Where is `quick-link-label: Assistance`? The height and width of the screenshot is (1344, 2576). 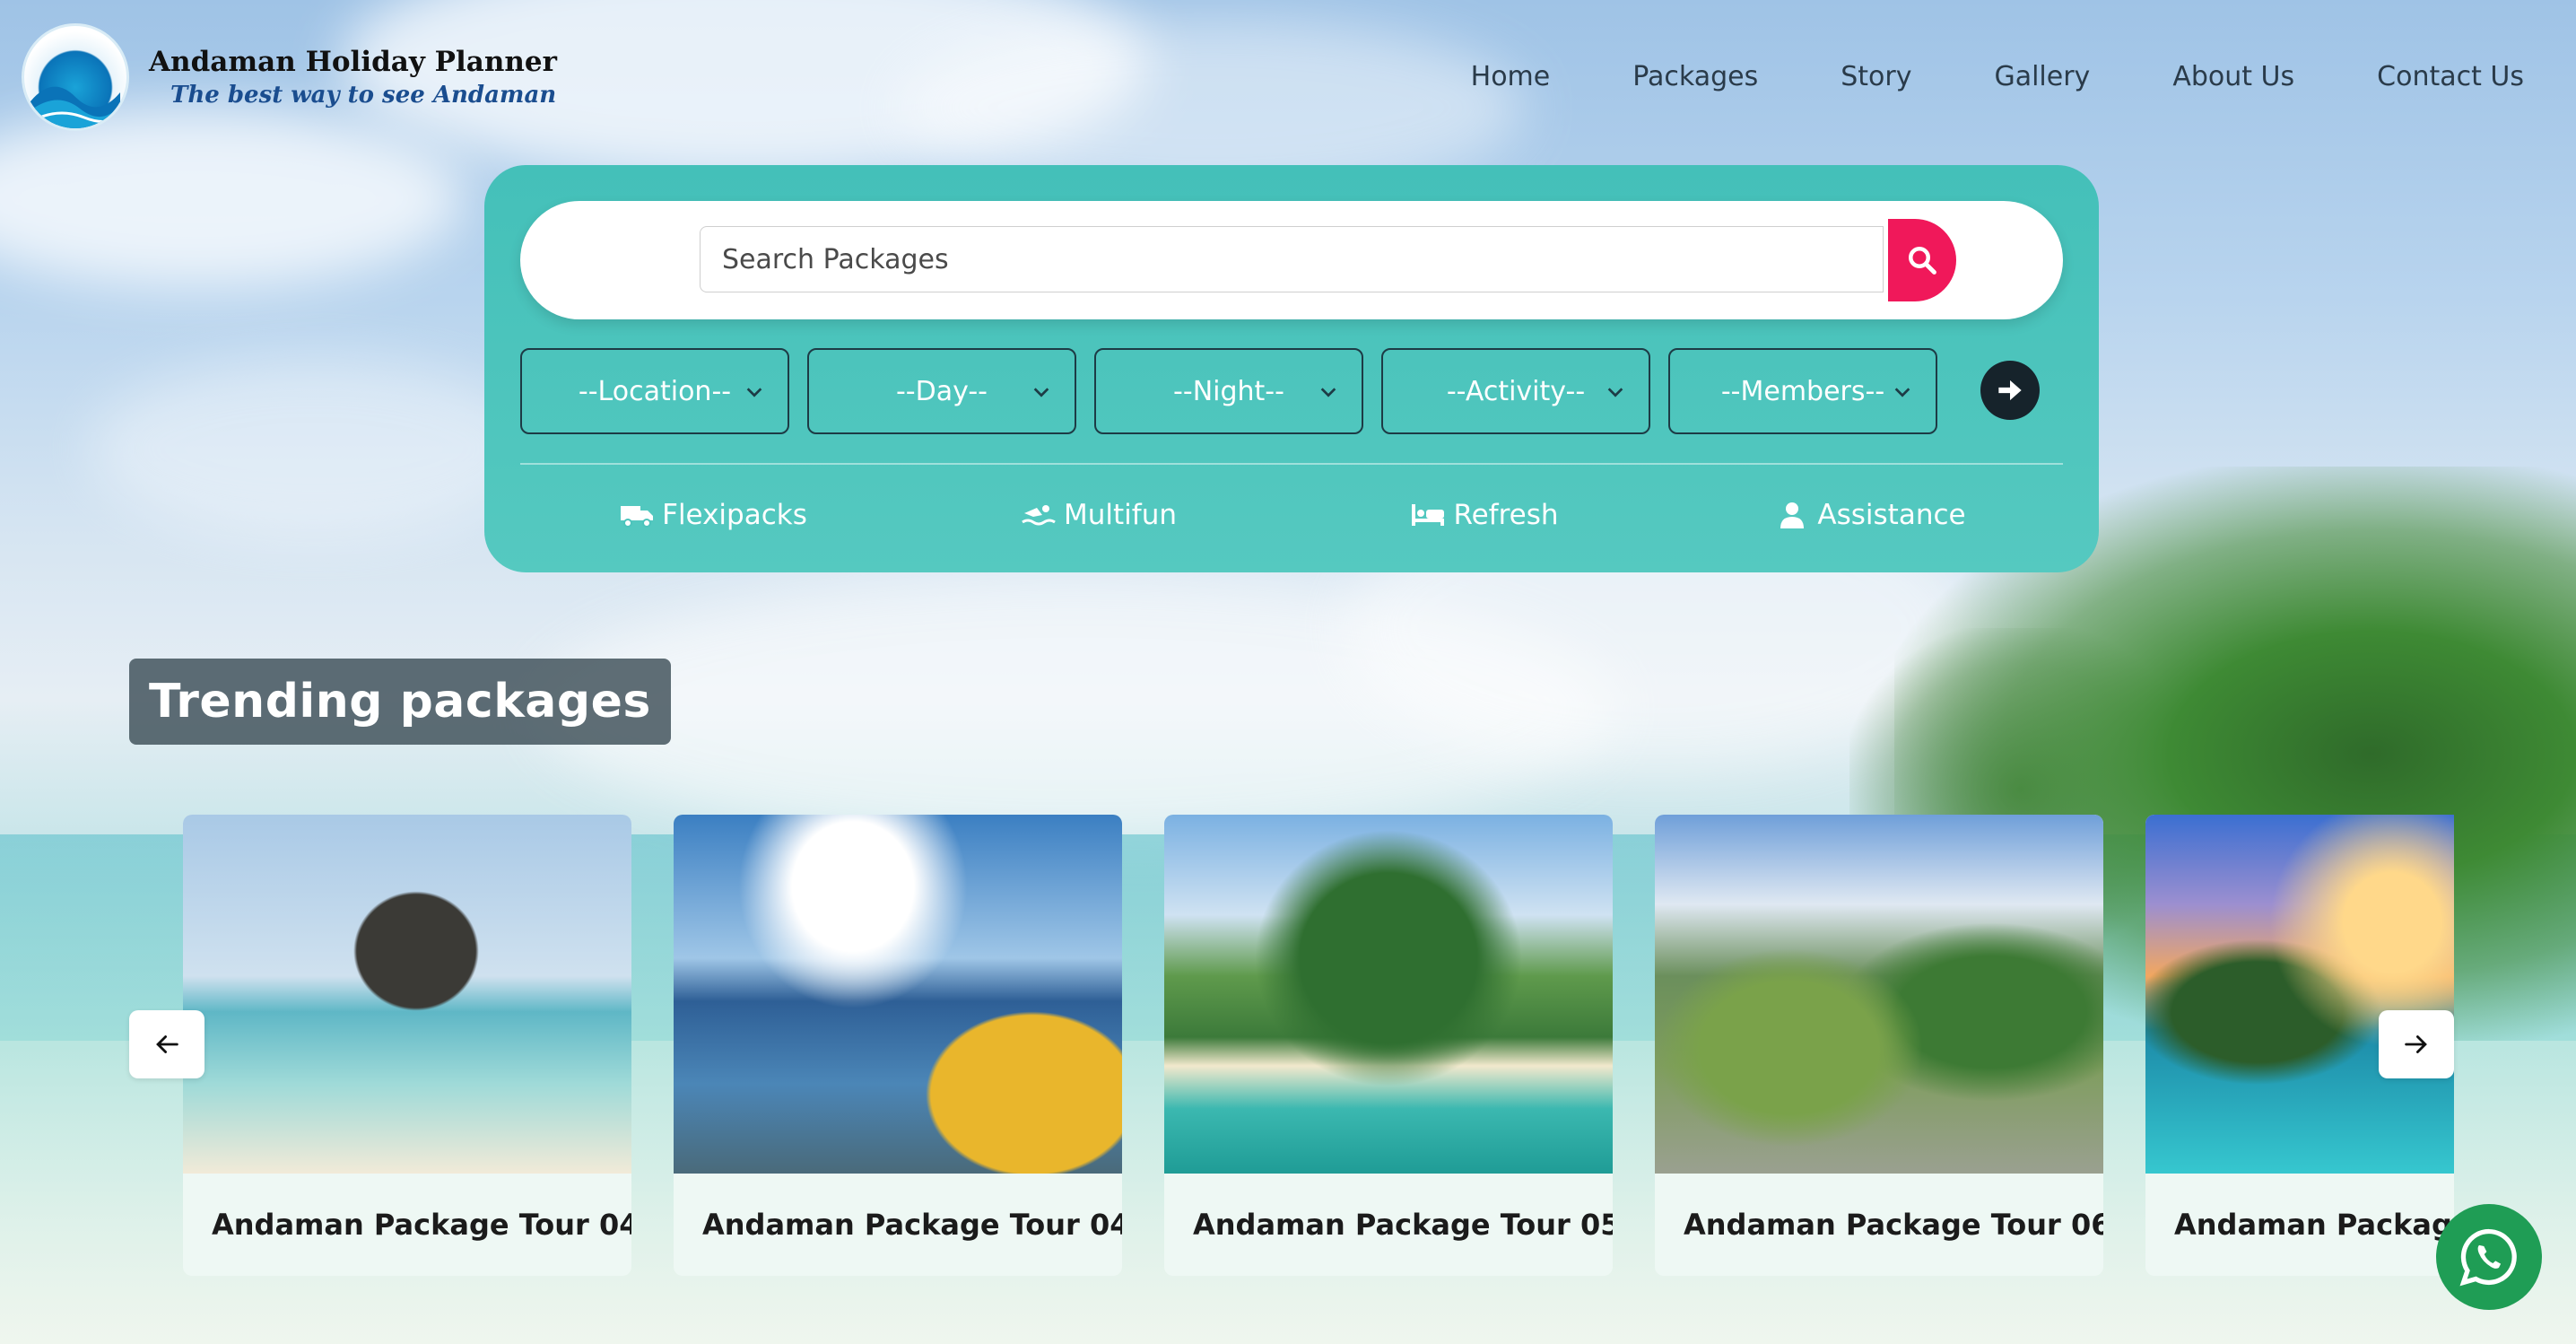 quick-link-label: Assistance is located at coordinates (1891, 515).